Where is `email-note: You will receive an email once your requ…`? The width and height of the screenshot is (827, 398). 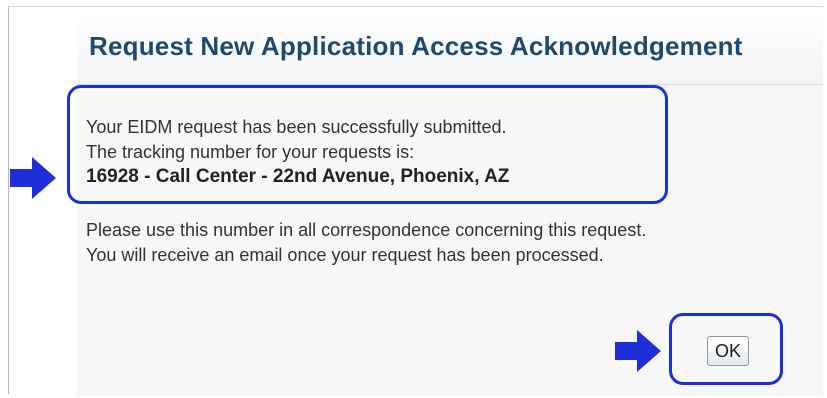 email-note: You will receive an email once your requ… is located at coordinates (345, 255).